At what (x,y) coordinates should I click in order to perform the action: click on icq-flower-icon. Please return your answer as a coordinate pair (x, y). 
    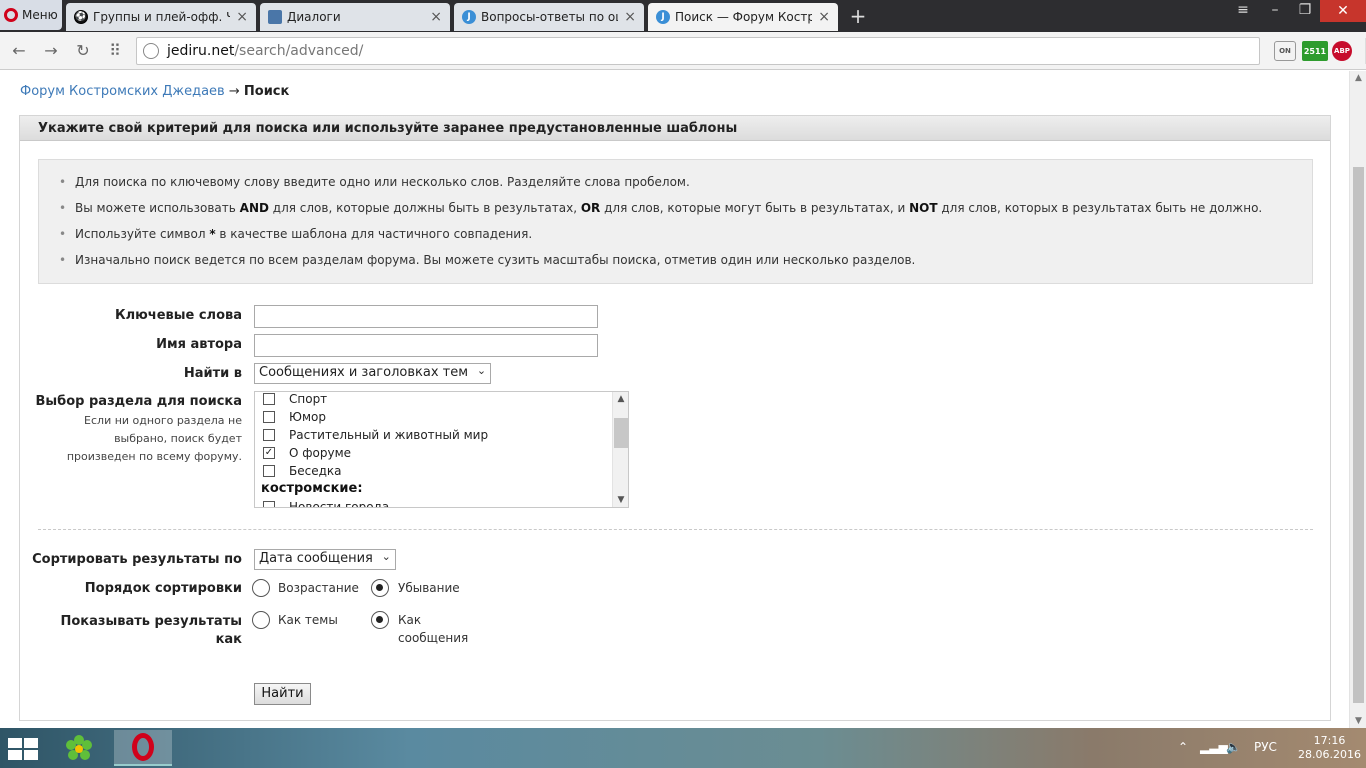
    Looking at the image, I should click on (79, 749).